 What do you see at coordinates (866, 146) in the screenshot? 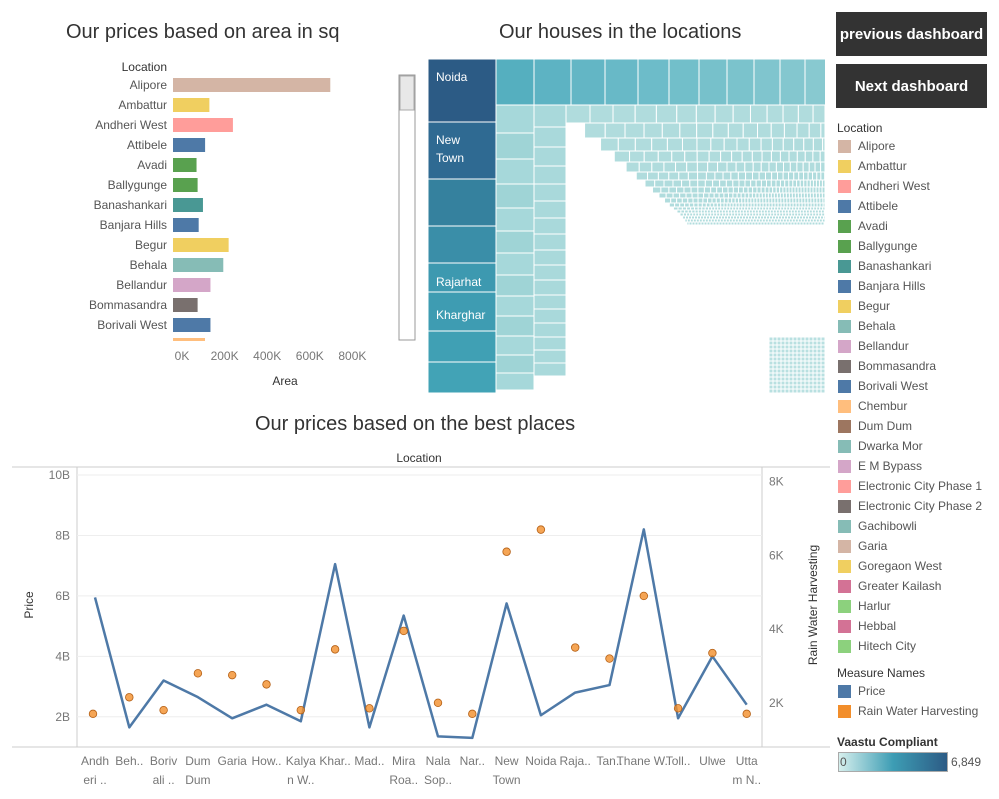
I see `legend-item-location: Alipore` at bounding box center [866, 146].